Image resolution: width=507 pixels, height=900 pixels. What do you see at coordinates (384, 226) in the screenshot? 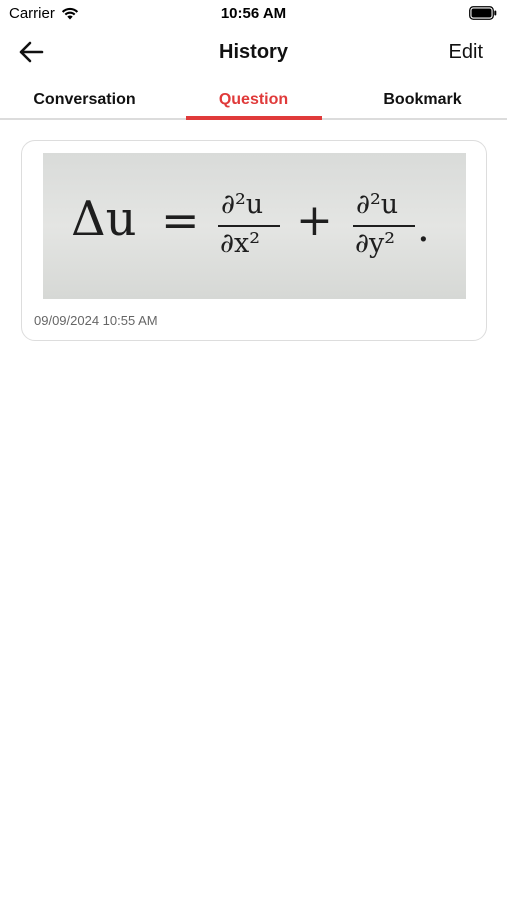
I see `formula-term2-fraction-bar` at bounding box center [384, 226].